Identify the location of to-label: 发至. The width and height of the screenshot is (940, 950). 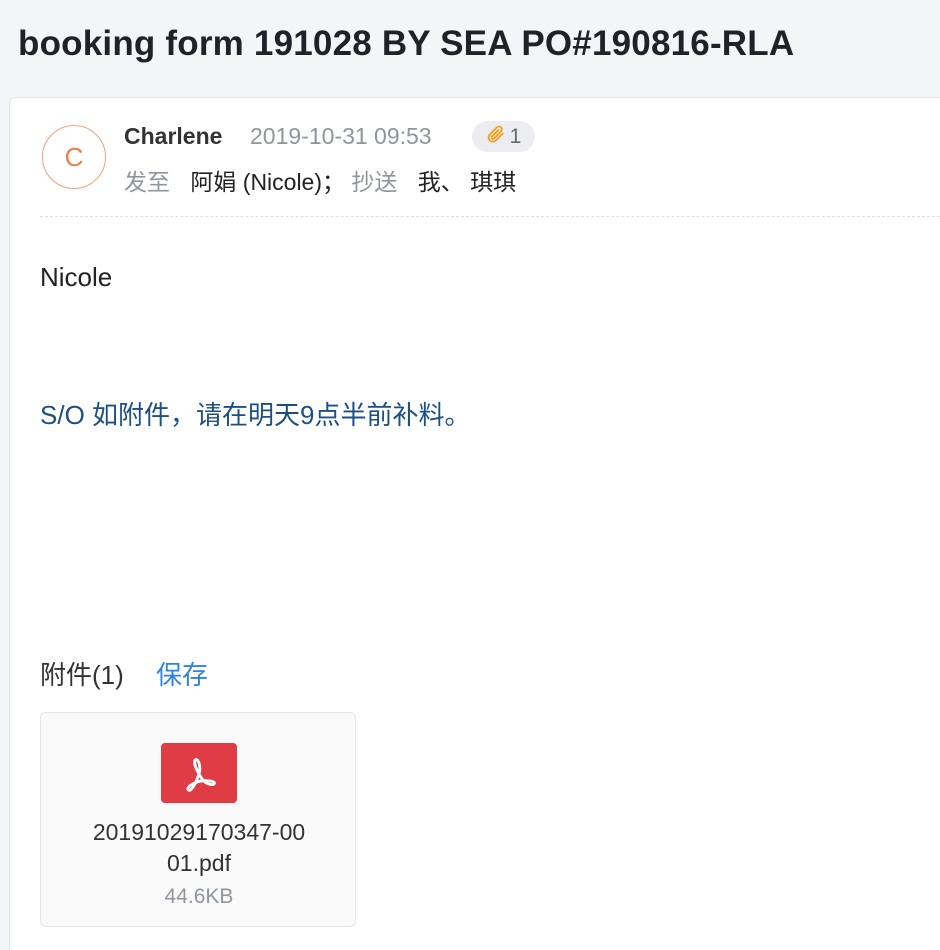
(147, 182).